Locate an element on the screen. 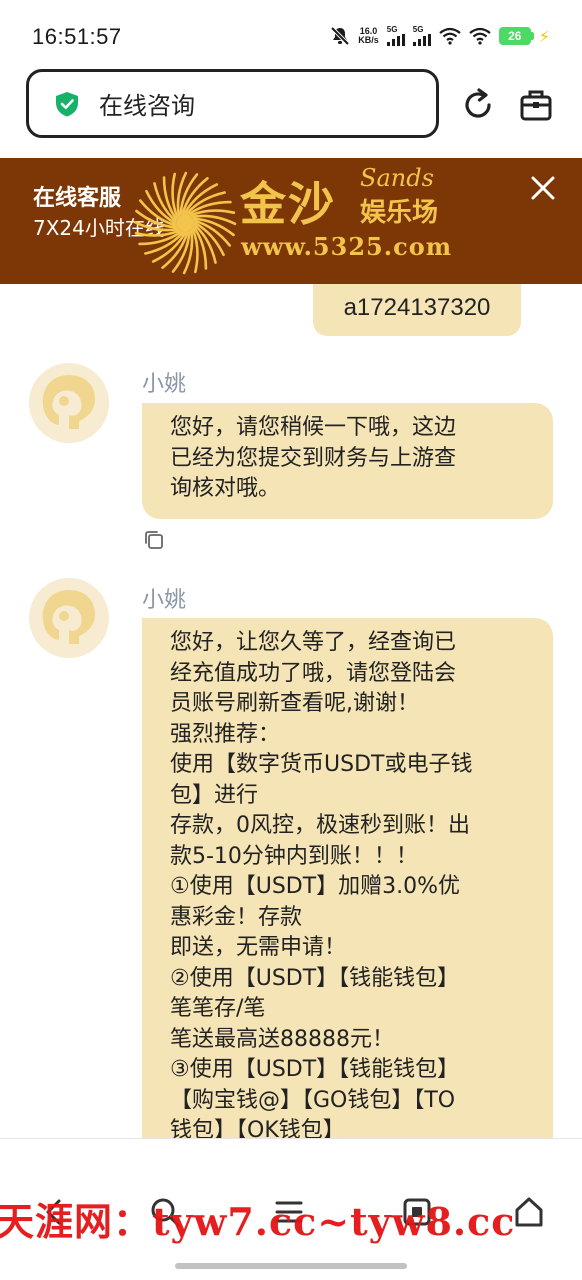 The height and width of the screenshot is (1280, 582). brand-subtitle: 娱乐场 is located at coordinates (399, 213).